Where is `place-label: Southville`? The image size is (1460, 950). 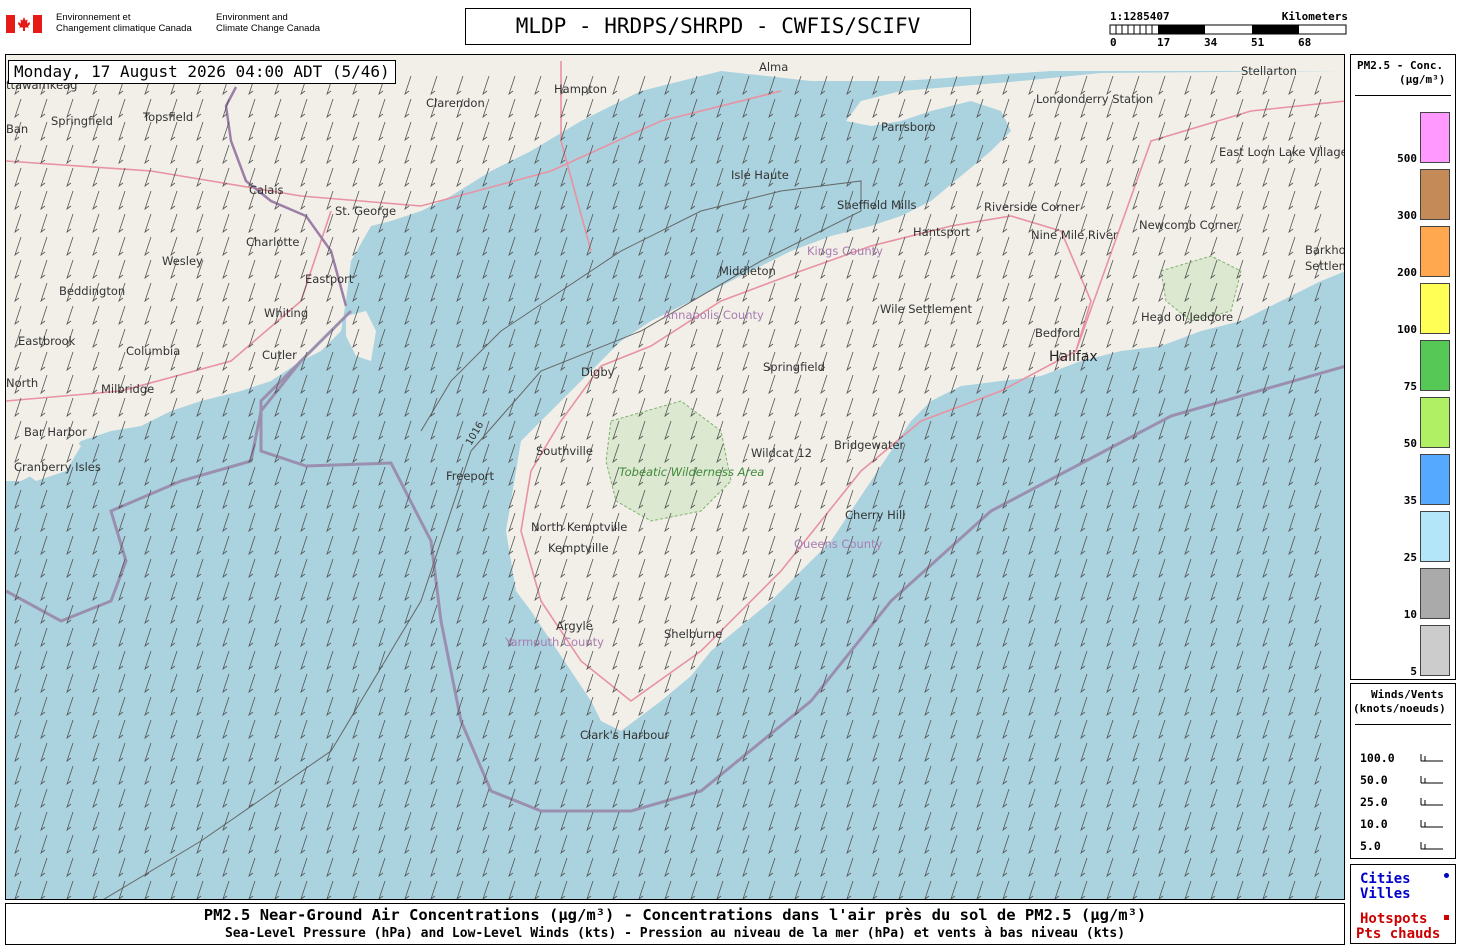
place-label: Southville is located at coordinates (564, 451).